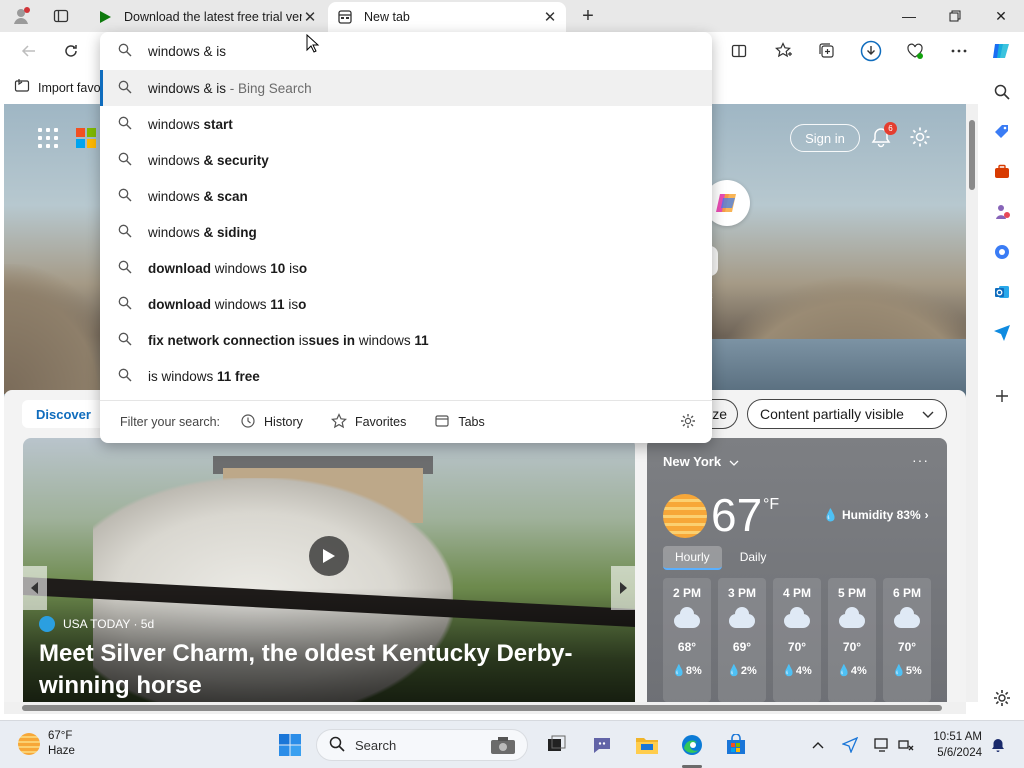 This screenshot has height=768, width=1024. What do you see at coordinates (387, 17) in the screenshot?
I see `tab-title: New tab` at bounding box center [387, 17].